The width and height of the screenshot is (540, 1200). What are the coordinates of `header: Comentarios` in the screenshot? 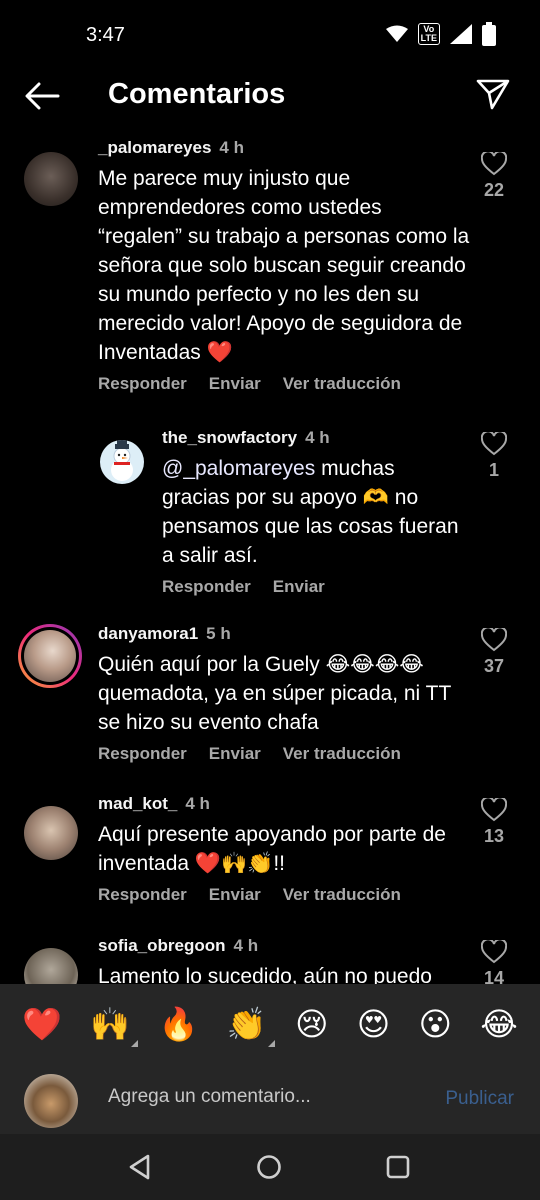 It's located at (270, 96).